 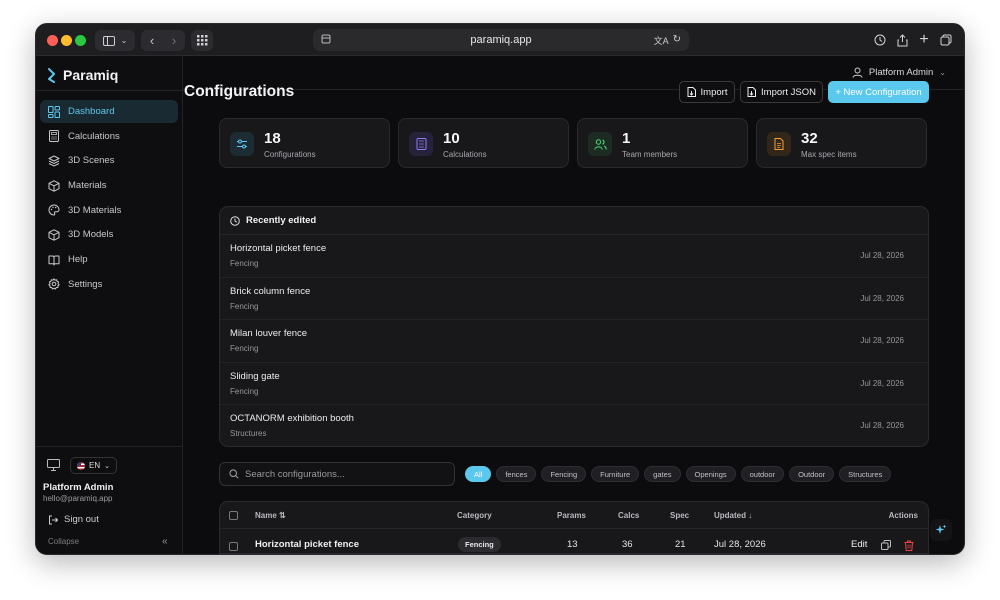 What do you see at coordinates (865, 474) in the screenshot?
I see `filter-chip-structures: Structures` at bounding box center [865, 474].